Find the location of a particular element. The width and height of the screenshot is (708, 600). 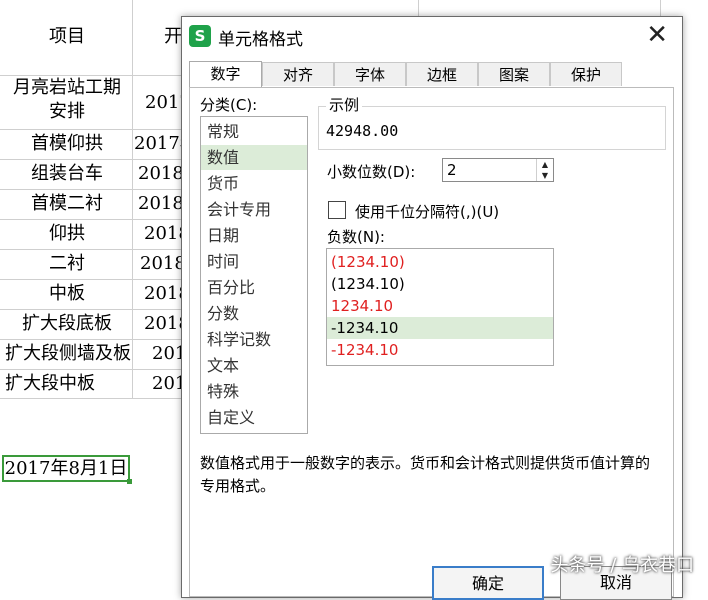

category-item: 会计专用 is located at coordinates (254, 209).